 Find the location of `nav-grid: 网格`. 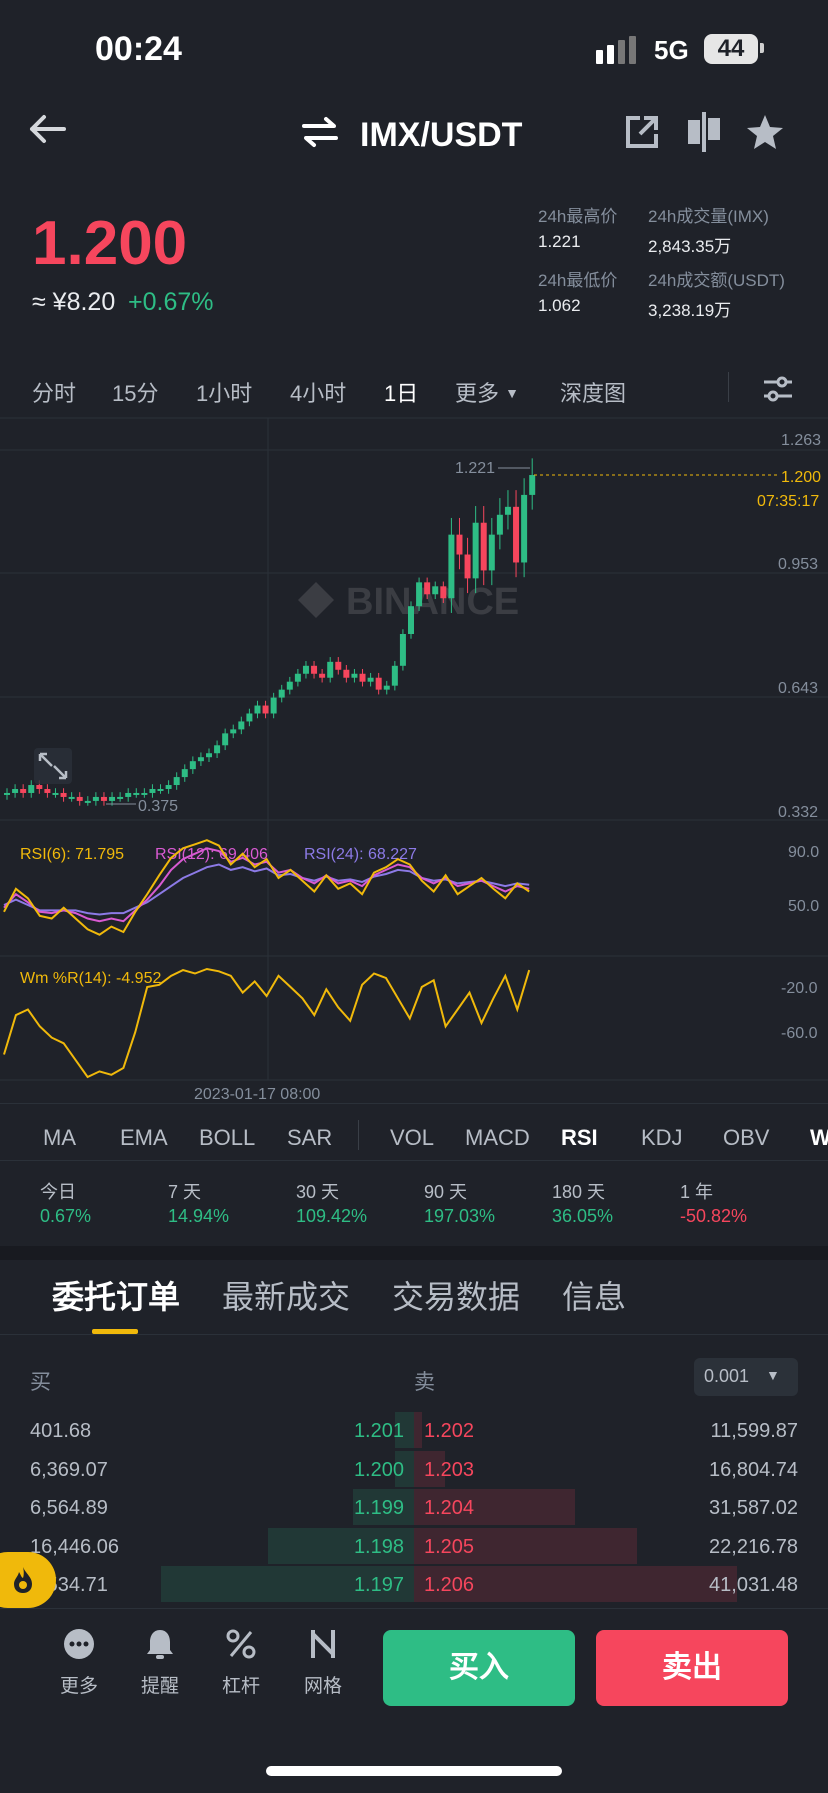

nav-grid: 网格 is located at coordinates (323, 1663).